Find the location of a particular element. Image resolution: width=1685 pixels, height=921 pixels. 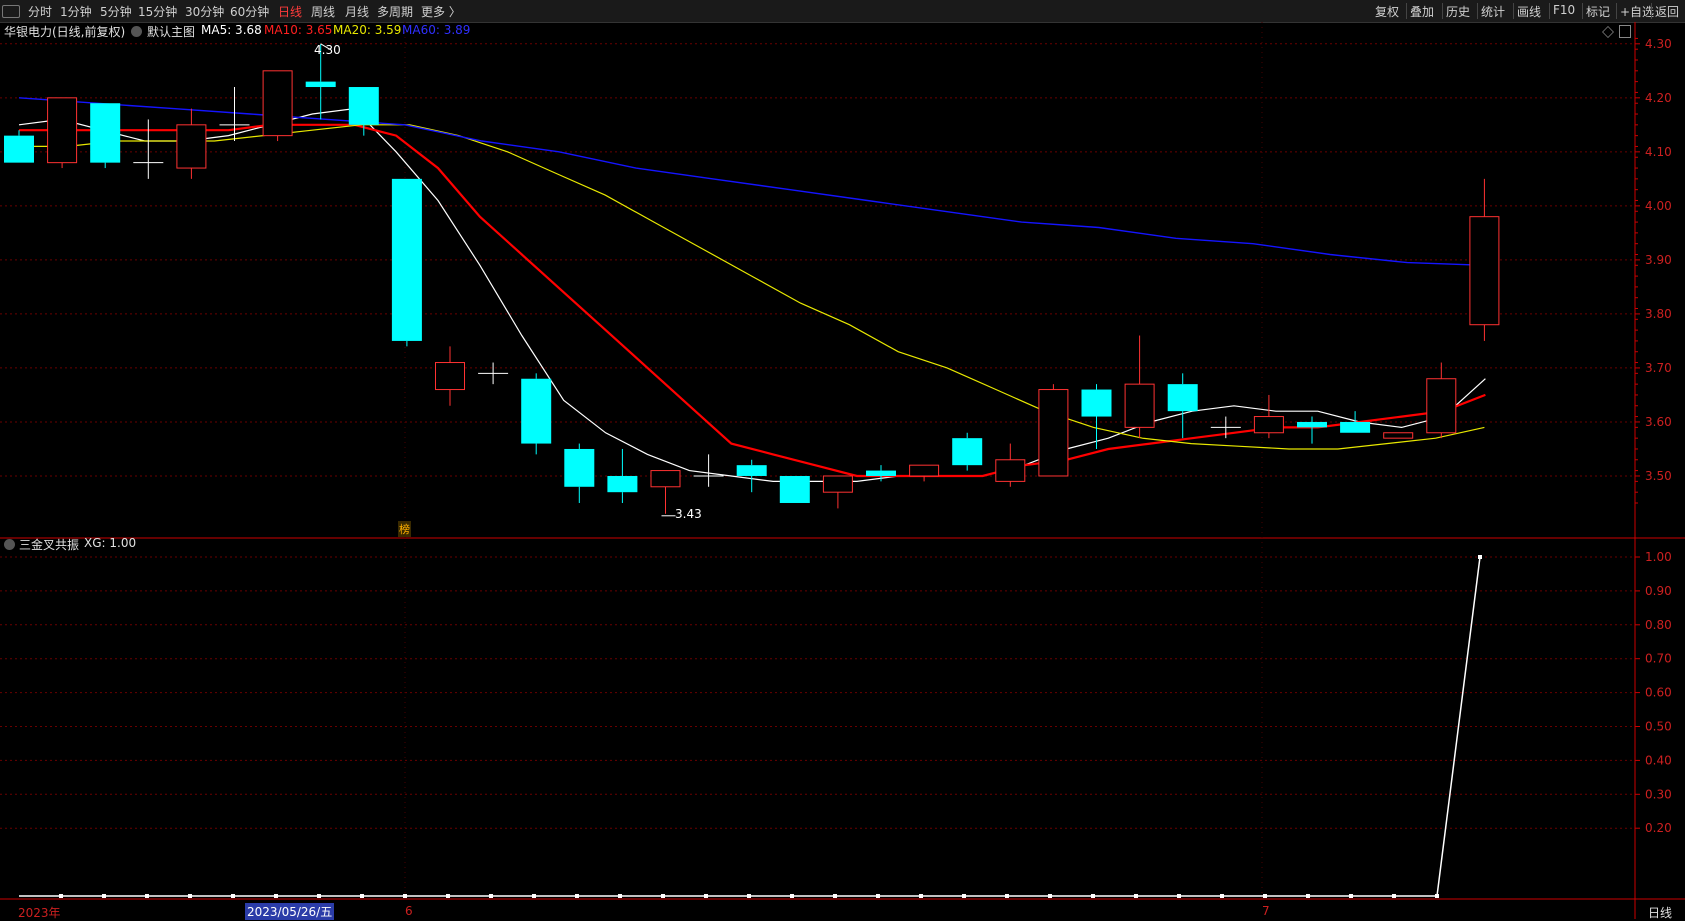

price-tick-label: 4.10 is located at coordinates (1658, 152).